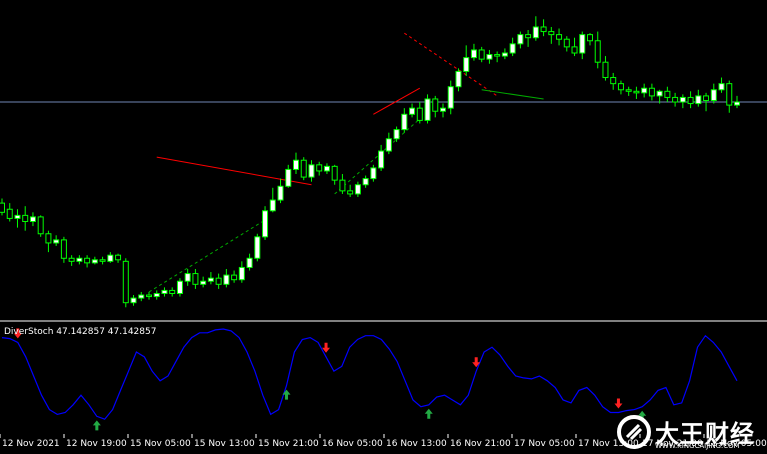 This screenshot has height=454, width=767. What do you see at coordinates (634, 432) in the screenshot?
I see `logo-icon` at bounding box center [634, 432].